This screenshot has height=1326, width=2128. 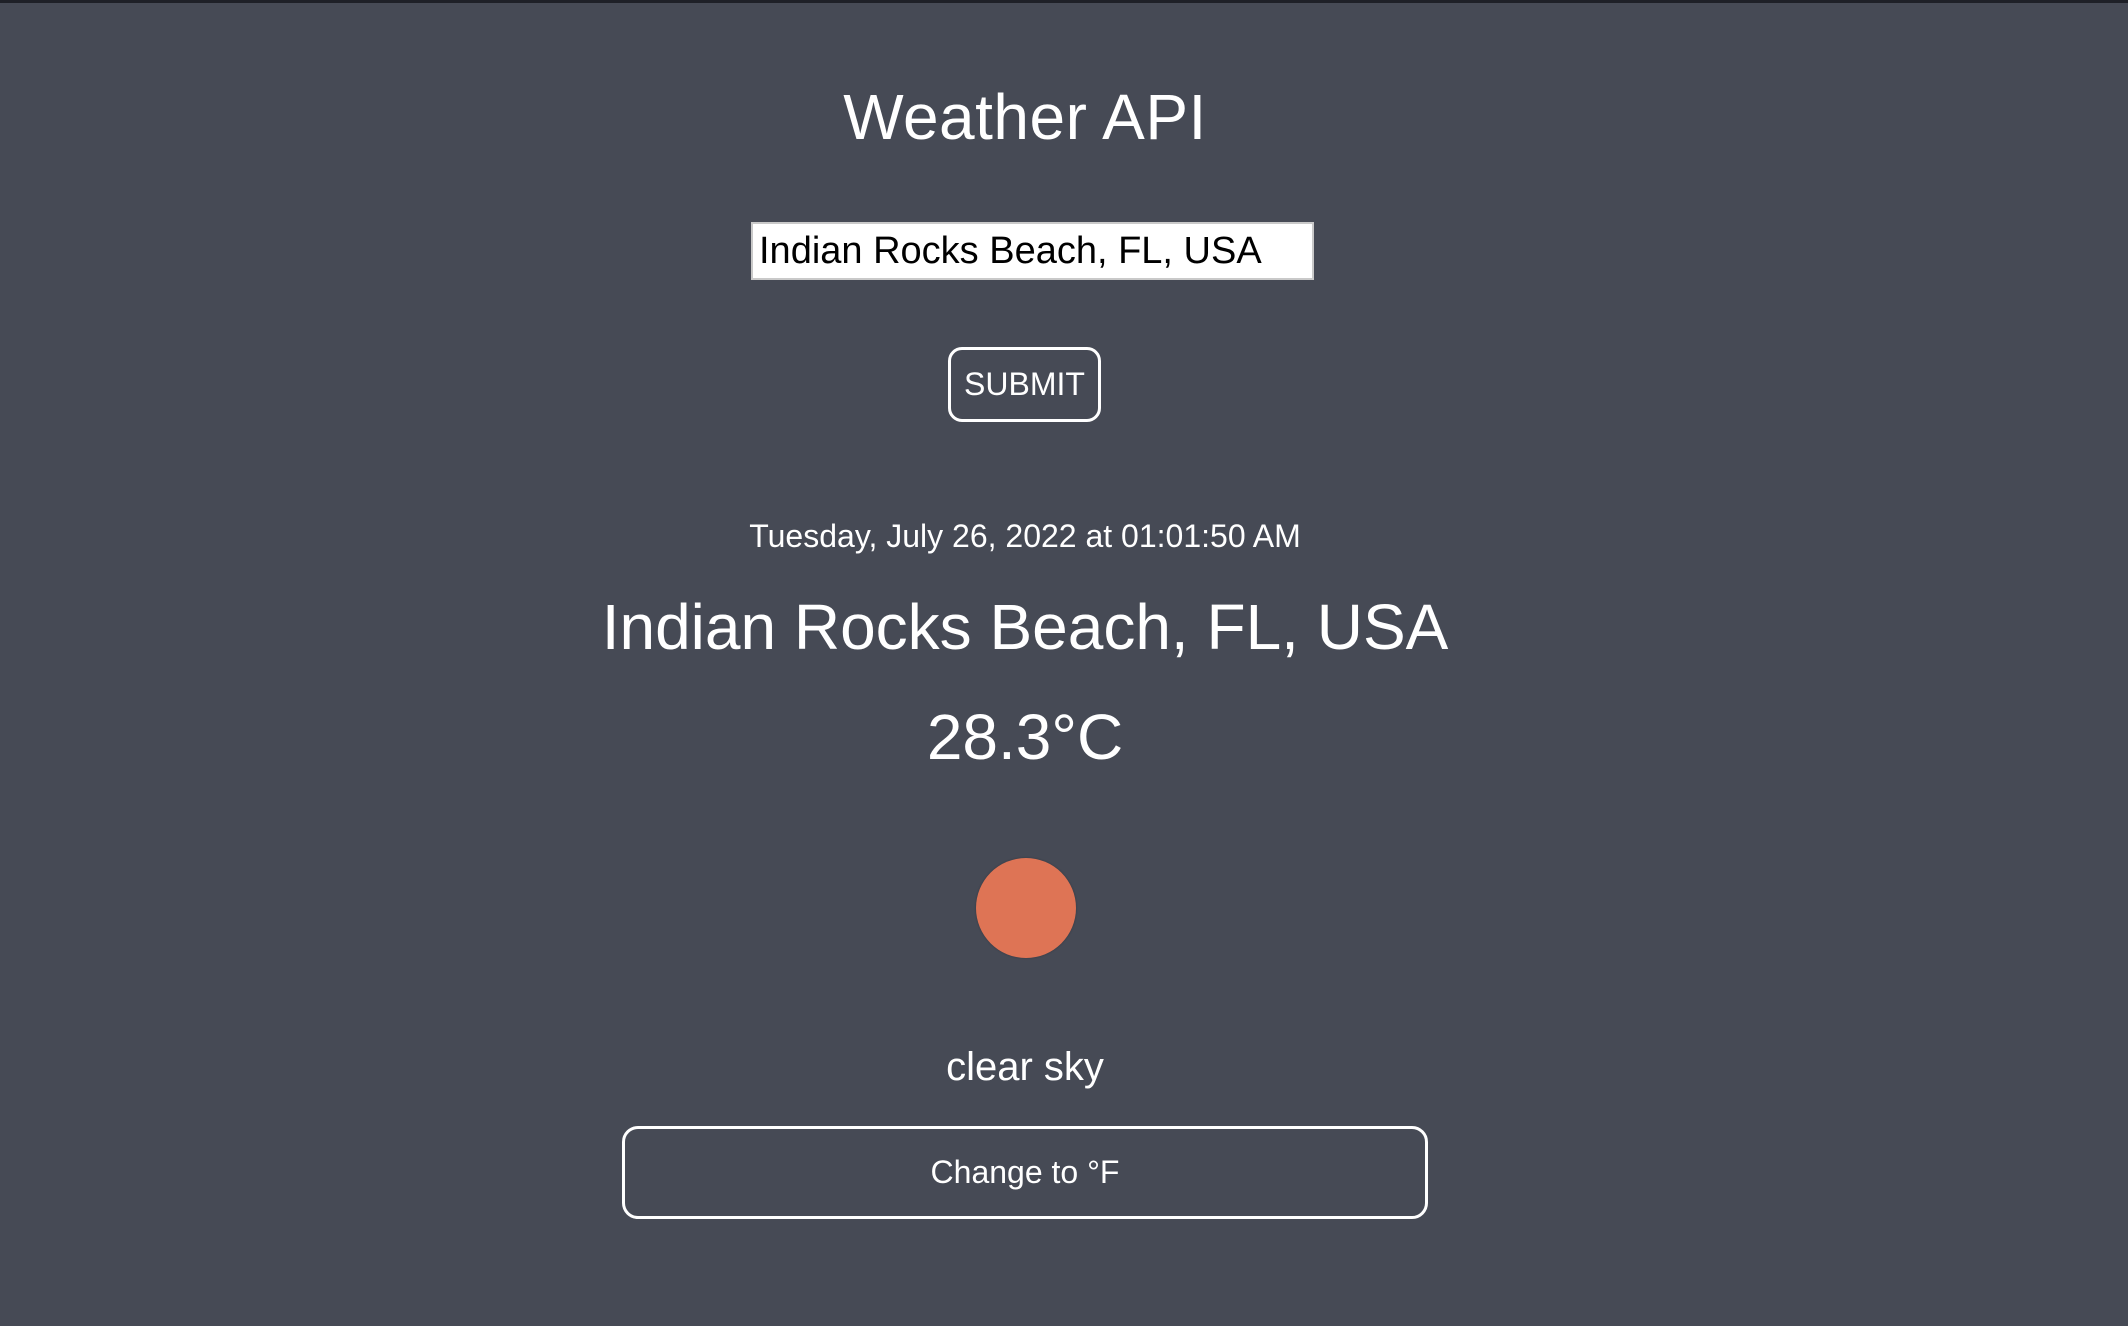 I want to click on weather-description: clear sky, so click(x=1025, y=1067).